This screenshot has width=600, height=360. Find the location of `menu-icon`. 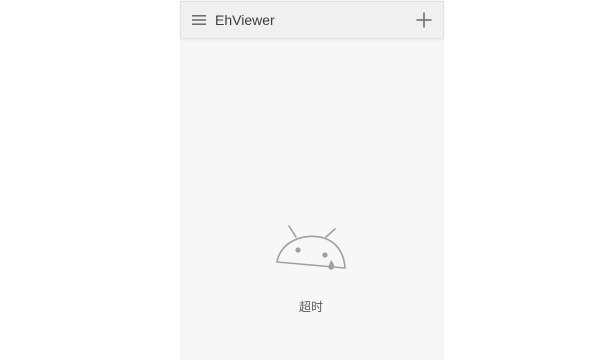

menu-icon is located at coordinates (199, 20).